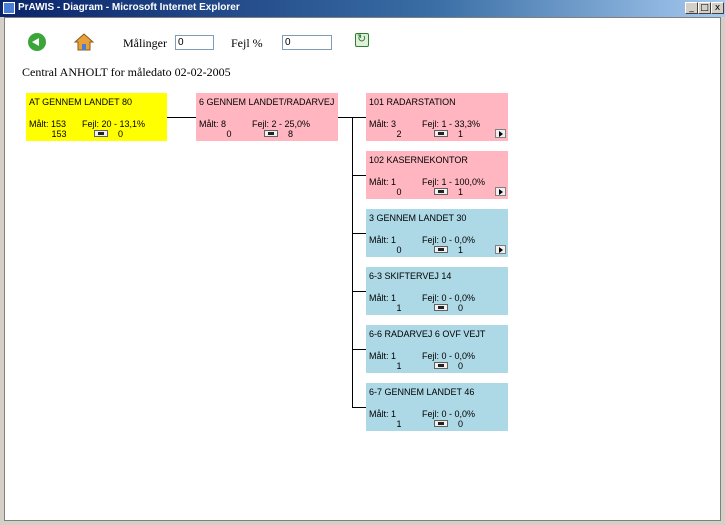 The width and height of the screenshot is (725, 525). What do you see at coordinates (145, 43) in the screenshot?
I see `malinger-label: Målinger` at bounding box center [145, 43].